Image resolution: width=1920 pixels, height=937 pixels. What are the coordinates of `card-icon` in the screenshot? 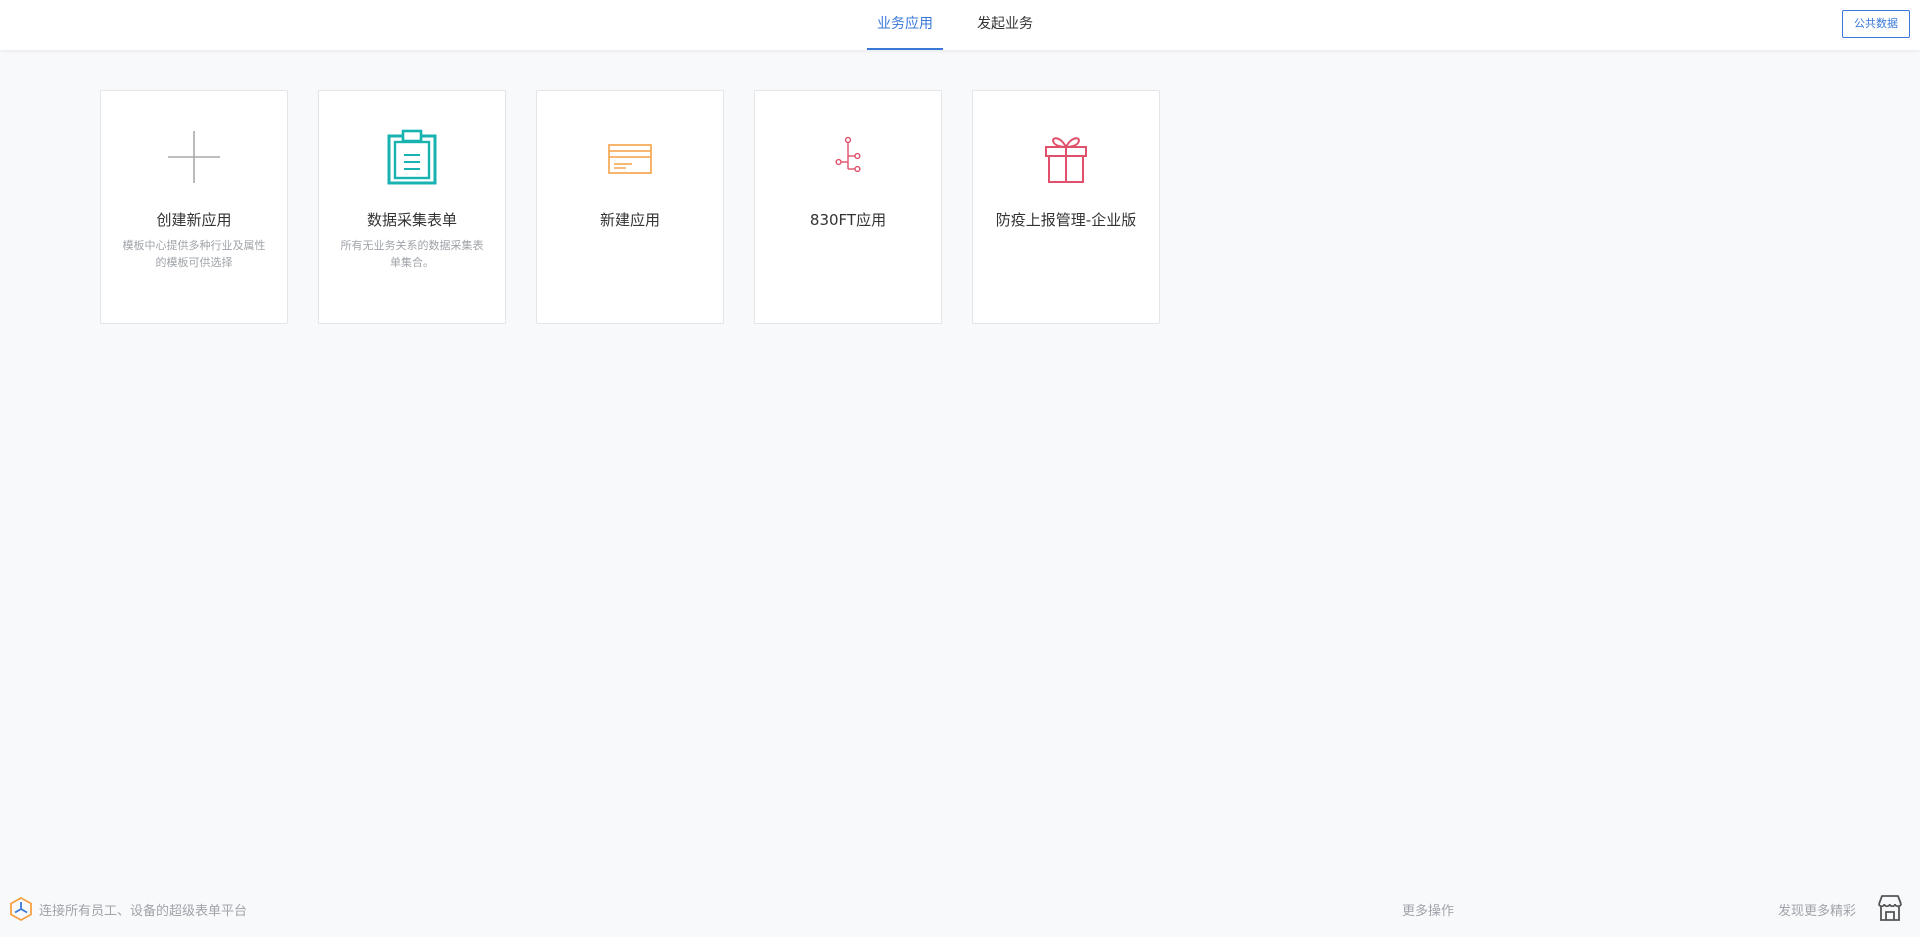 It's located at (630, 159).